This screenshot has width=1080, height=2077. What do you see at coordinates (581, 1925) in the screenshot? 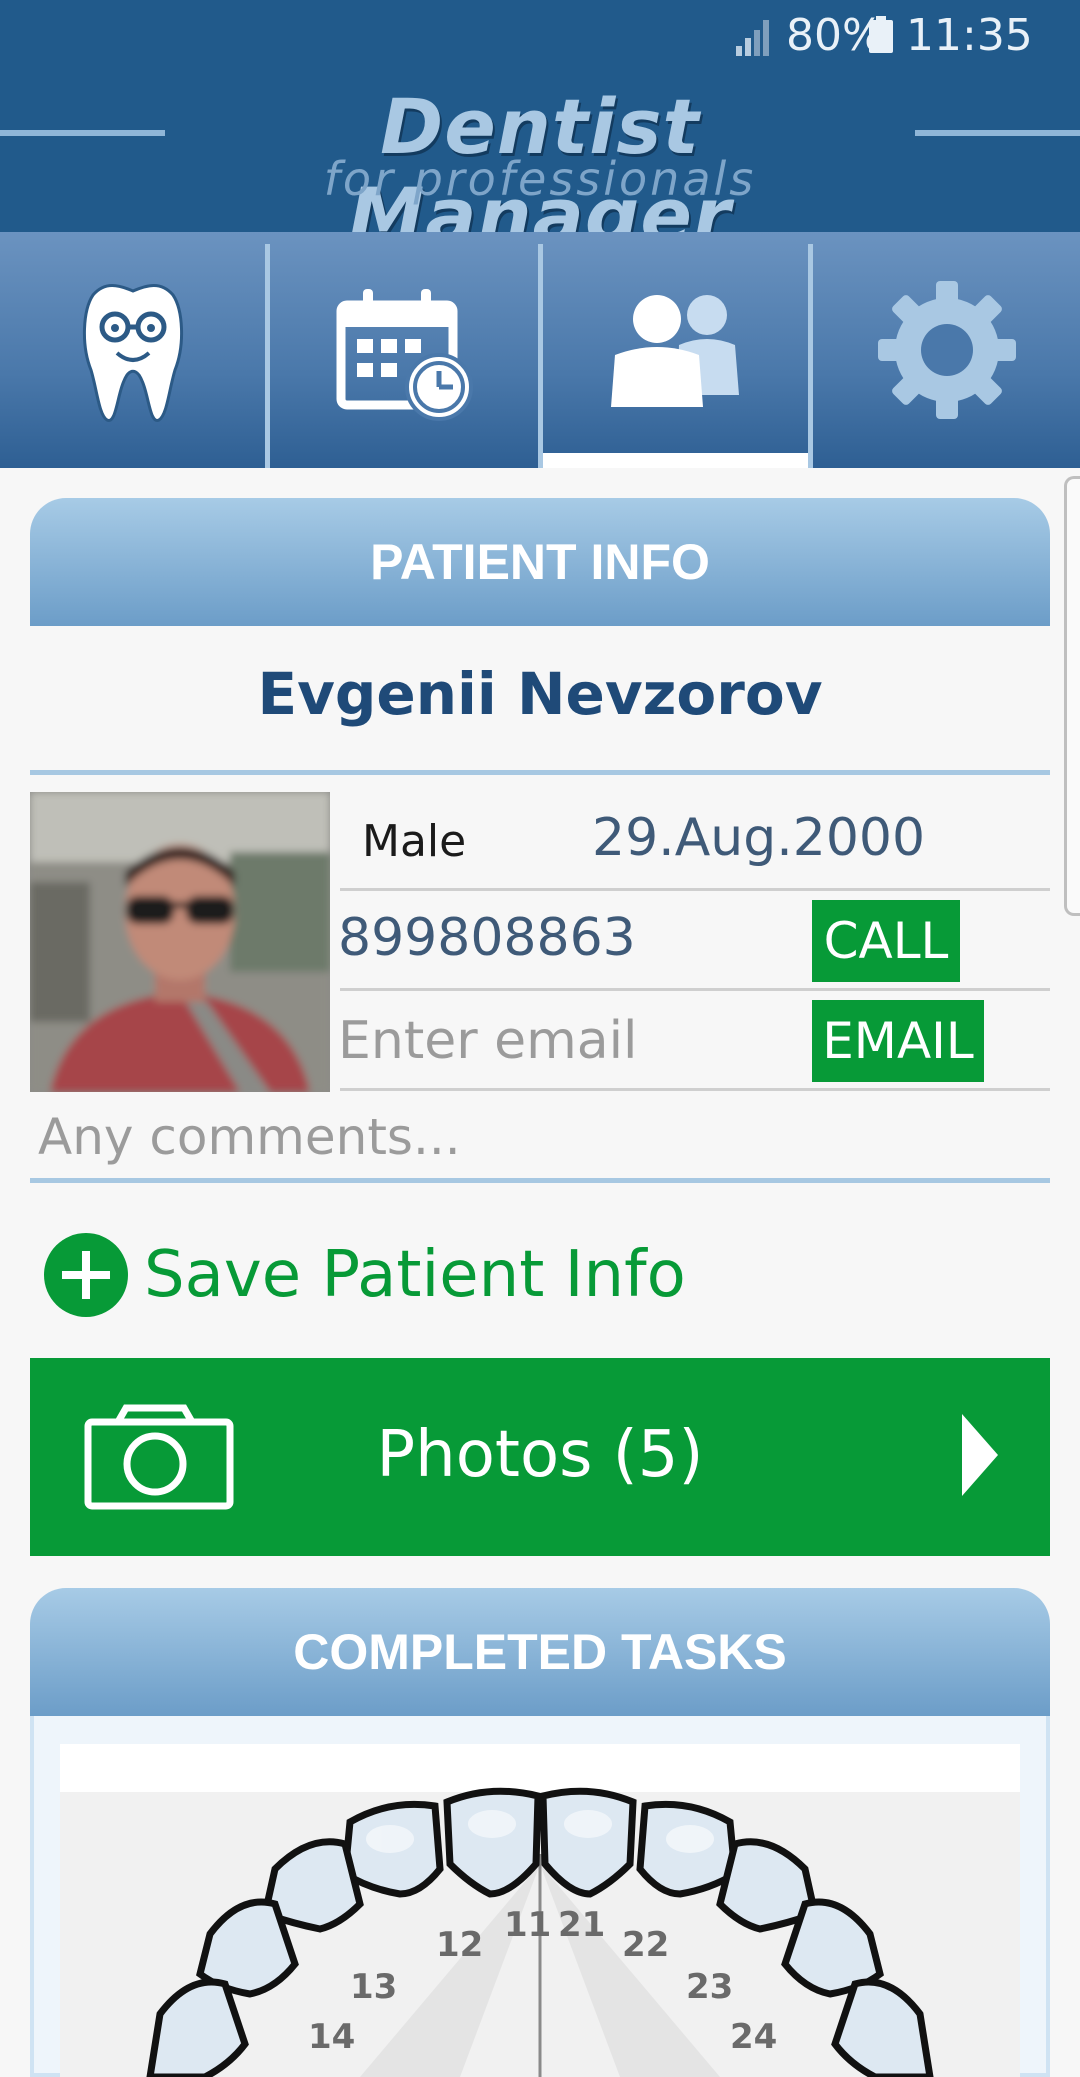
I see `tooth-number-21: 21` at bounding box center [581, 1925].